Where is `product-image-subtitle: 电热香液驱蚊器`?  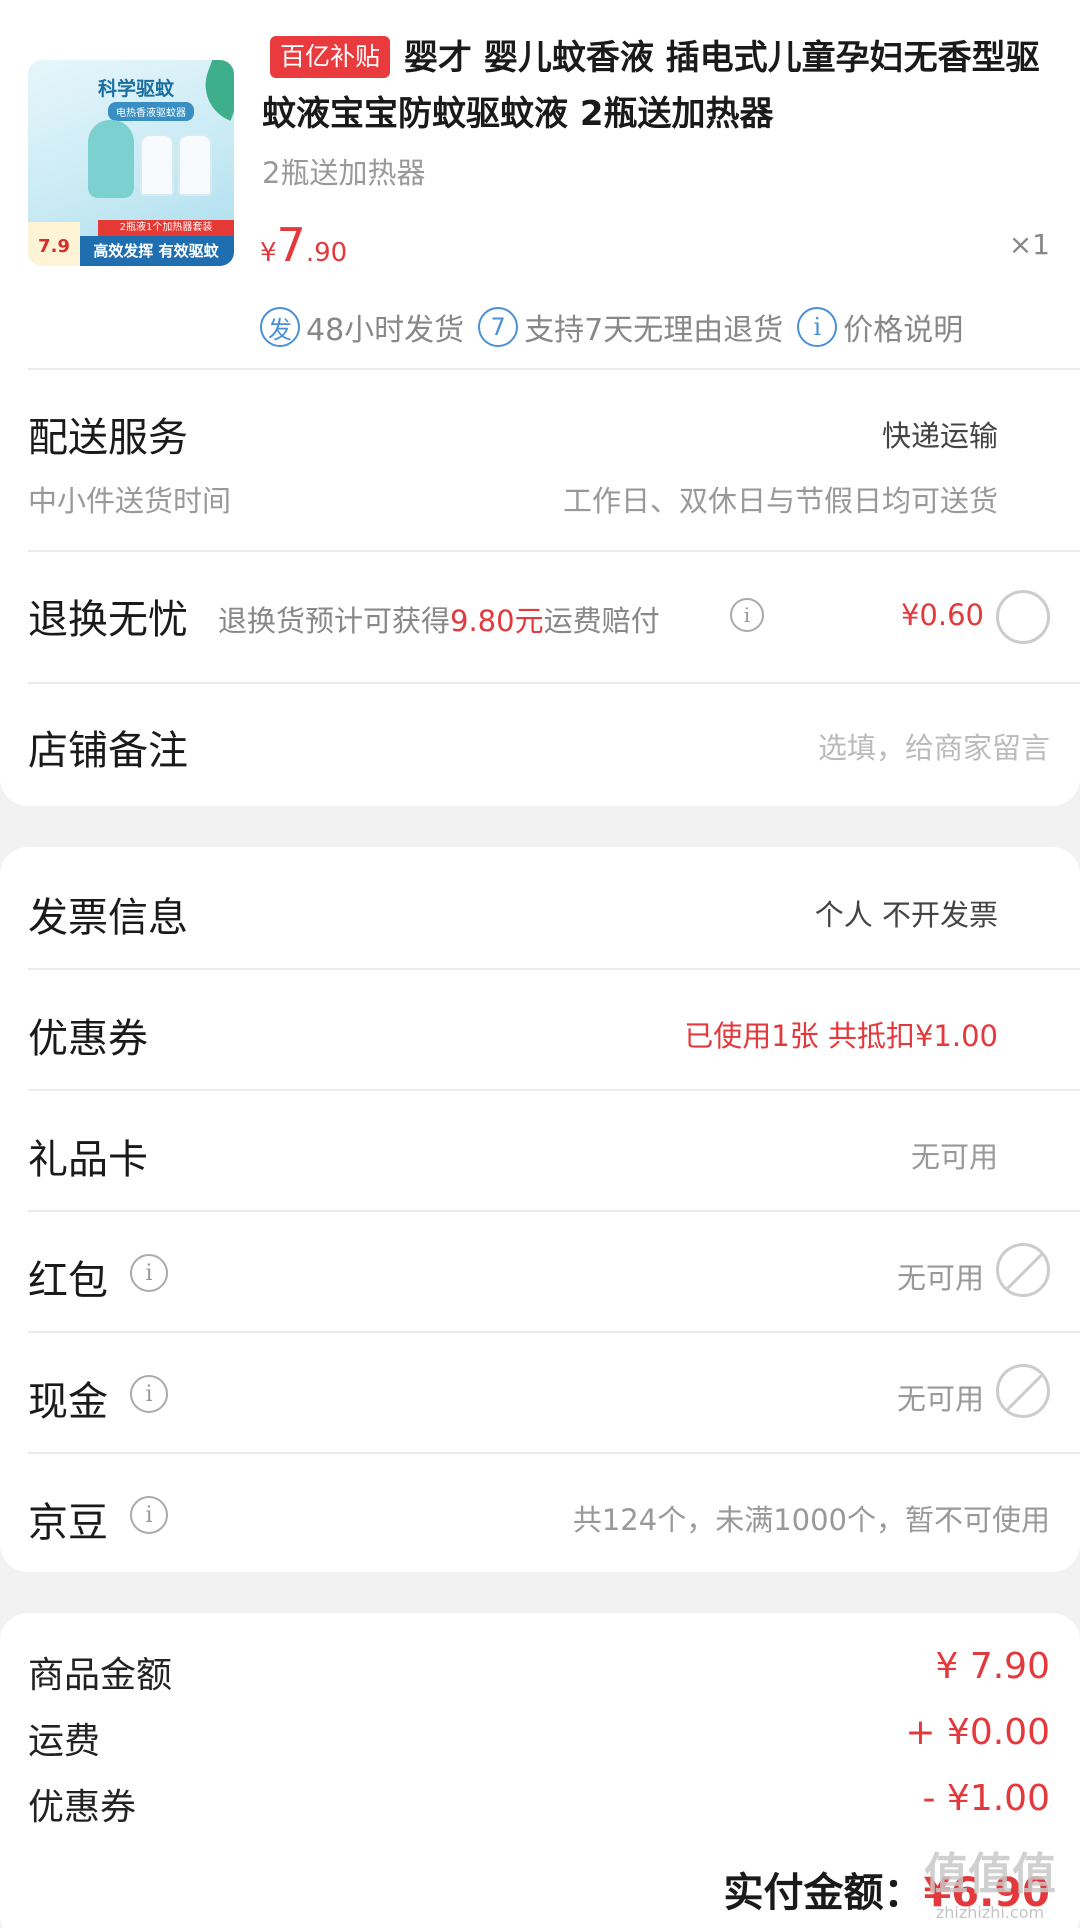
product-image-subtitle: 电热香液驱蚊器 is located at coordinates (151, 111).